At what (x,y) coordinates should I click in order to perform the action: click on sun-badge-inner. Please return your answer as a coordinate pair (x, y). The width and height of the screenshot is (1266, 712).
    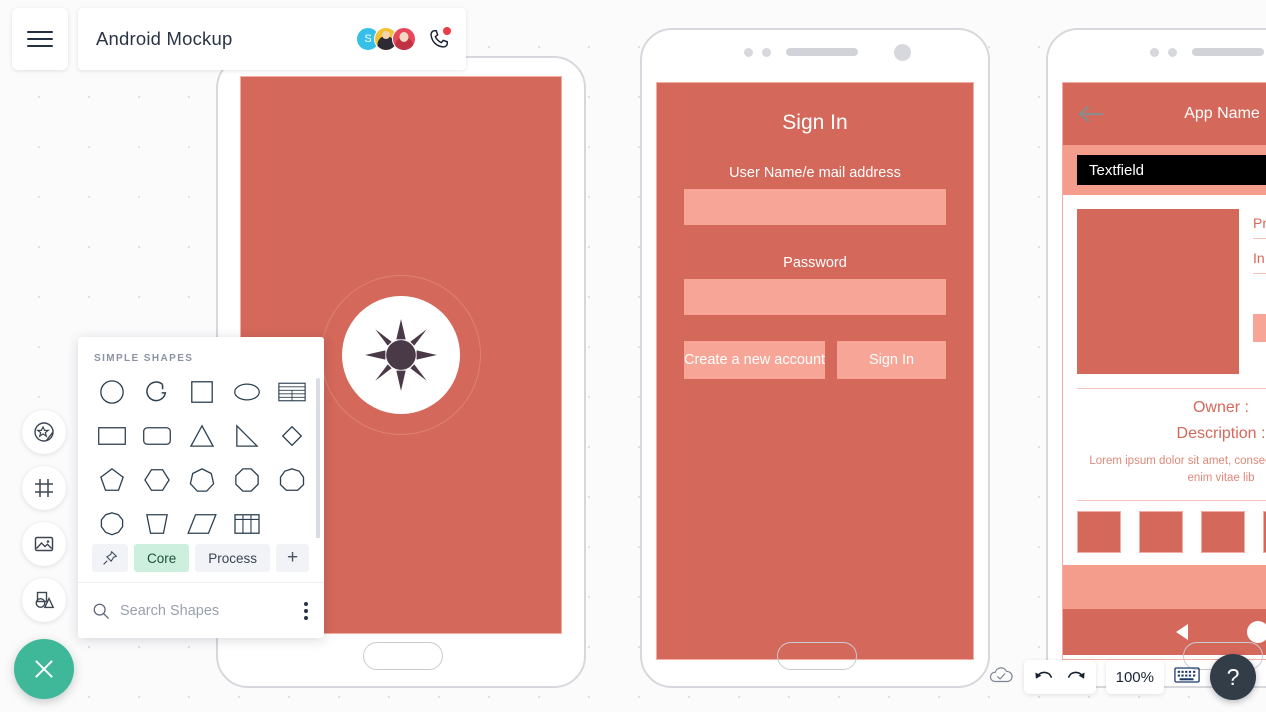
    Looking at the image, I should click on (401, 355).